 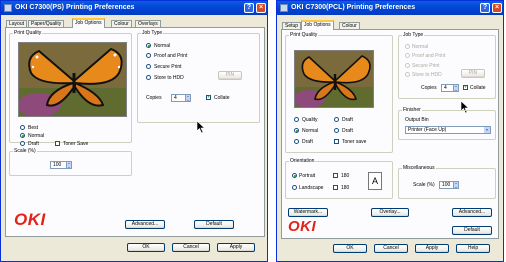 What do you see at coordinates (294, 187) in the screenshot?
I see `orientation-landscape-radio` at bounding box center [294, 187].